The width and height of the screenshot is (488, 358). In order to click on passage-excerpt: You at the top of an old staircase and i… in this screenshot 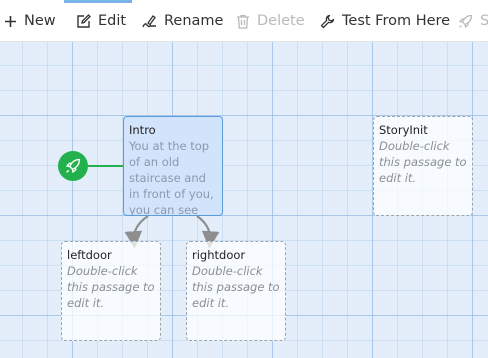, I will do `click(171, 177)`.